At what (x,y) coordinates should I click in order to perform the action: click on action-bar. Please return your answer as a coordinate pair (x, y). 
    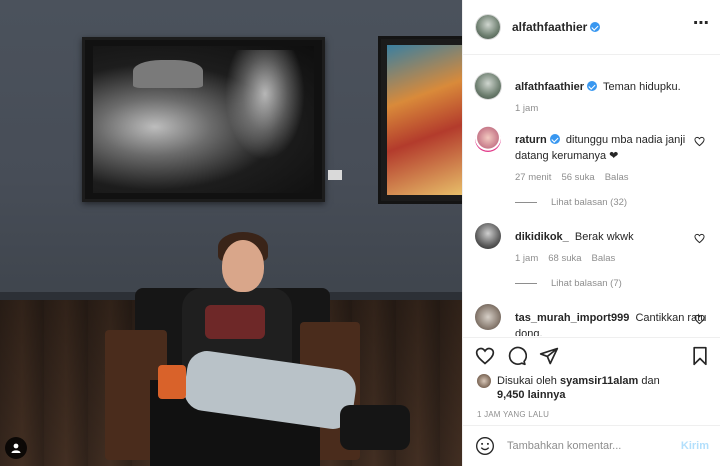
    Looking at the image, I should click on (591, 356).